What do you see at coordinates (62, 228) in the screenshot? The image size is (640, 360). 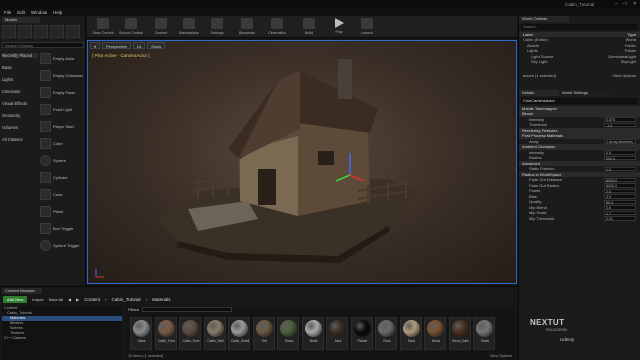 I see `place-item: Box Trigger` at bounding box center [62, 228].